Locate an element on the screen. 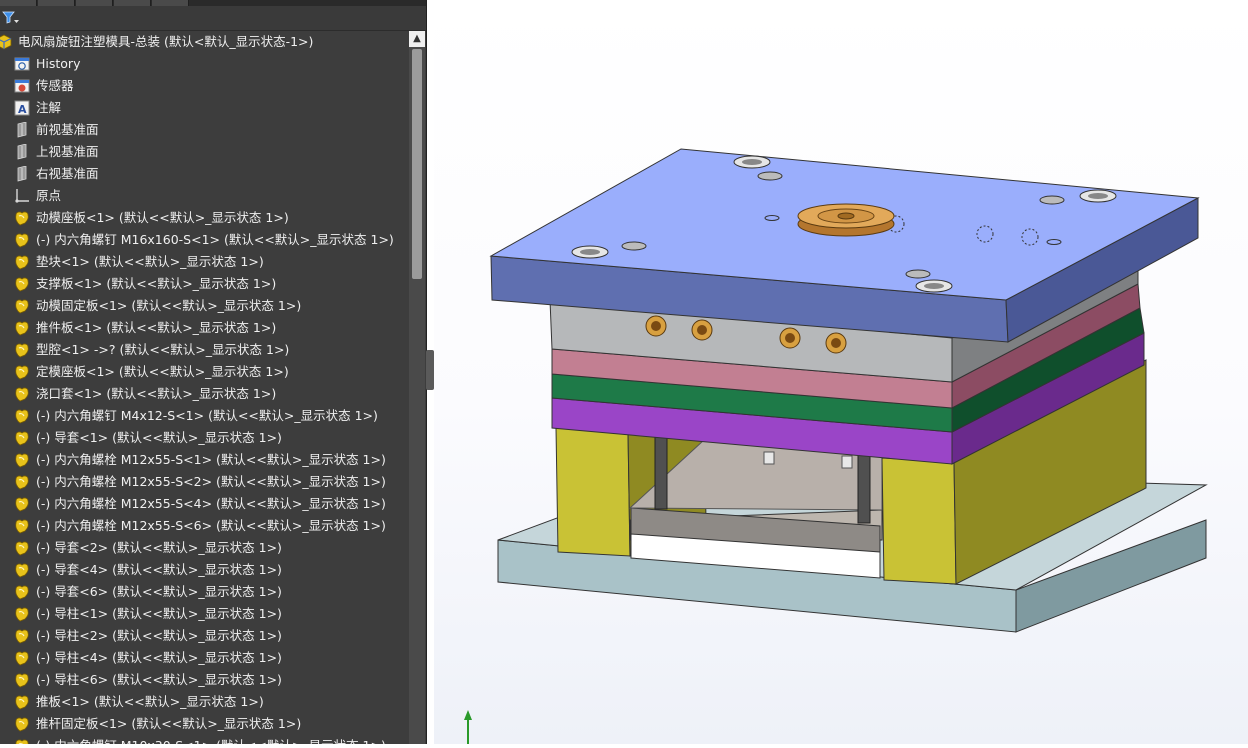 The image size is (1248, 748). tree-item-8: 动模座板<1> (默认<<默认>_显示状态 1>) is located at coordinates (204, 218).